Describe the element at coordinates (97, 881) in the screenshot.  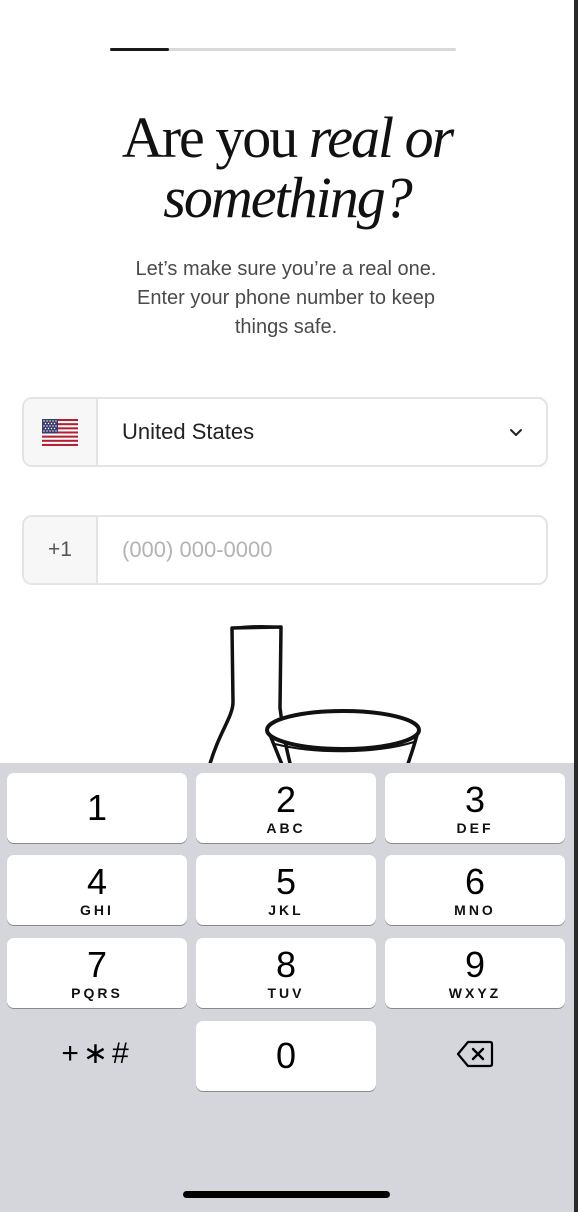
I see `key-4-digit: 4` at that location.